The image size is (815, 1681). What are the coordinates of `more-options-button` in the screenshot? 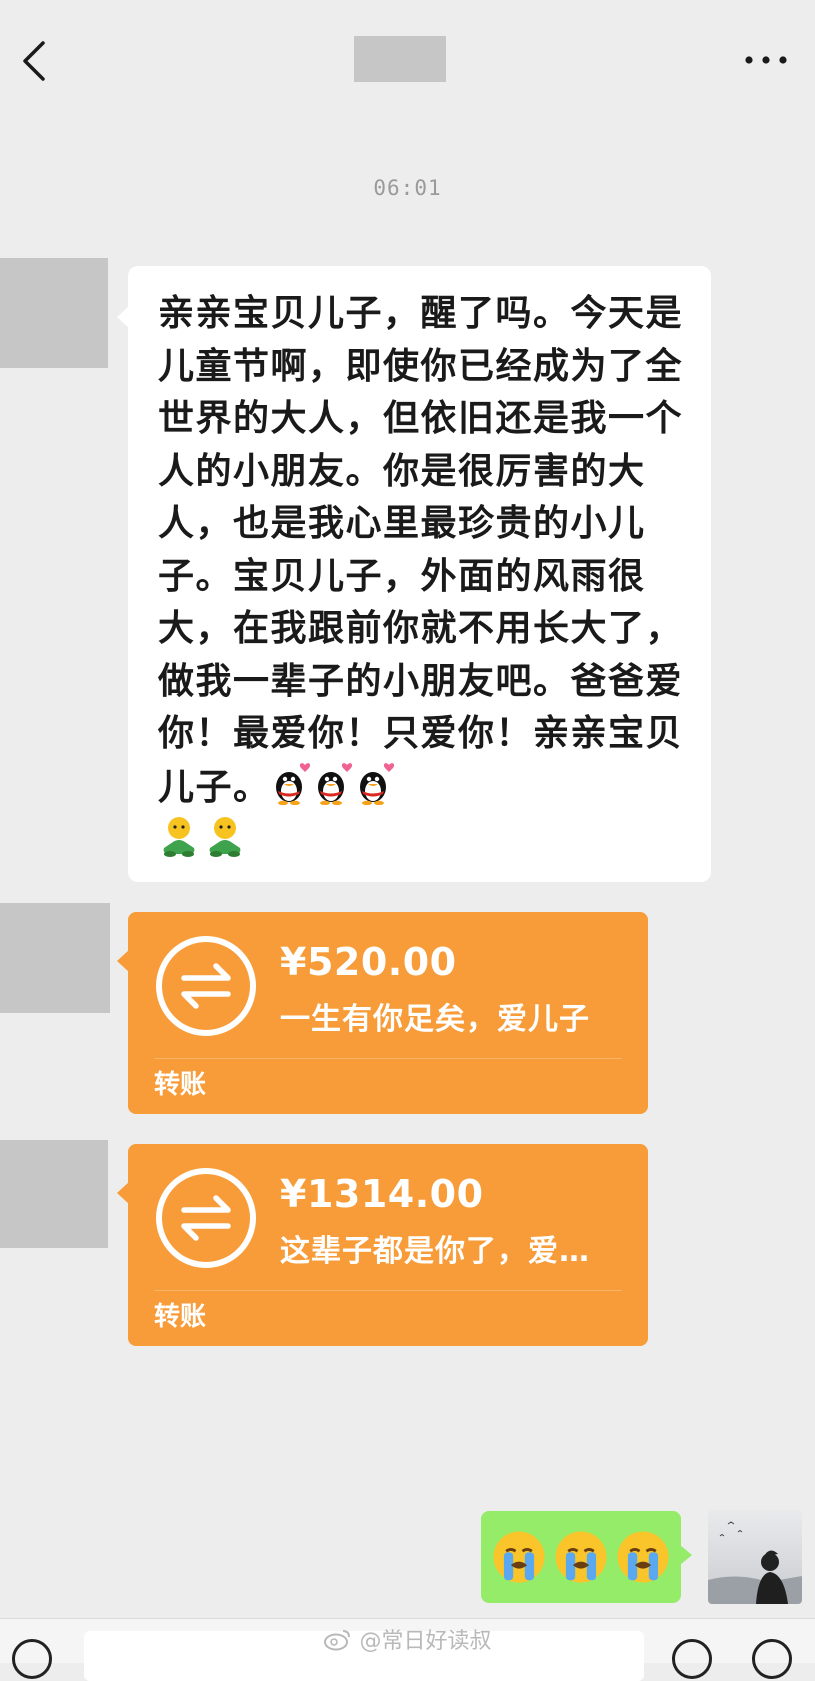 It's located at (766, 60).